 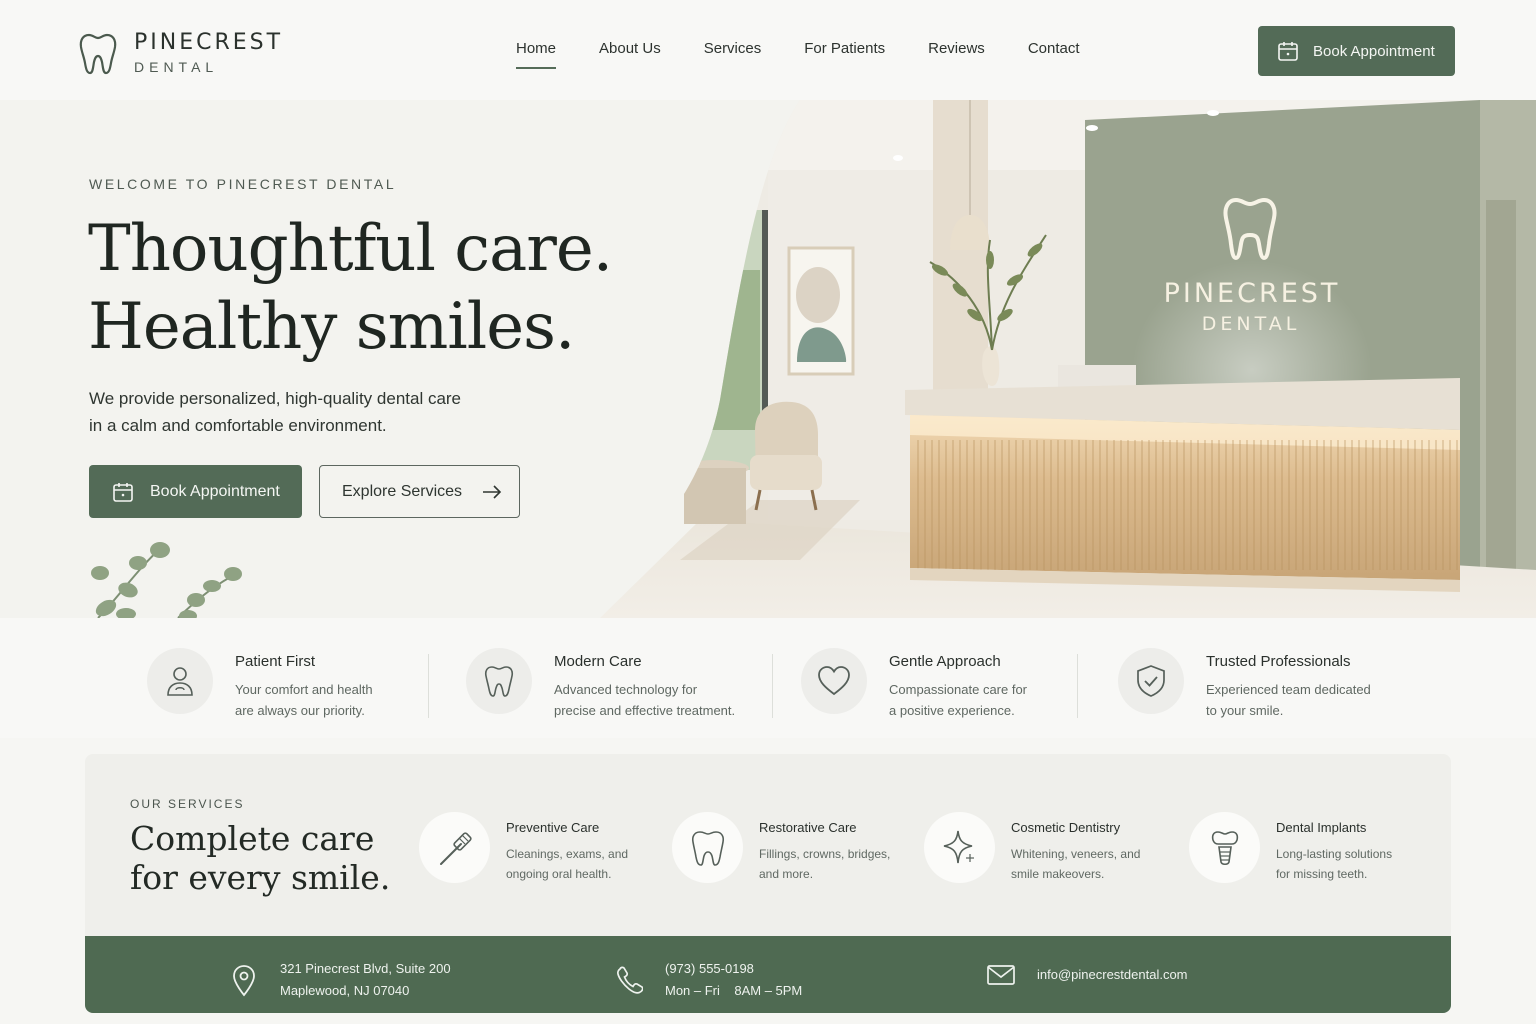 I want to click on wall-sign-name: PINECREST, so click(x=1252, y=293).